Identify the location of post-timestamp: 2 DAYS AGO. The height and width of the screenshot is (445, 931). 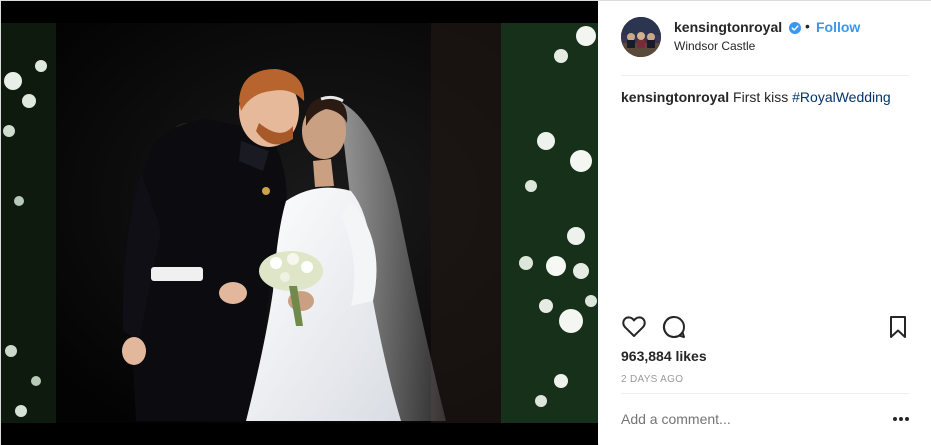
(652, 379).